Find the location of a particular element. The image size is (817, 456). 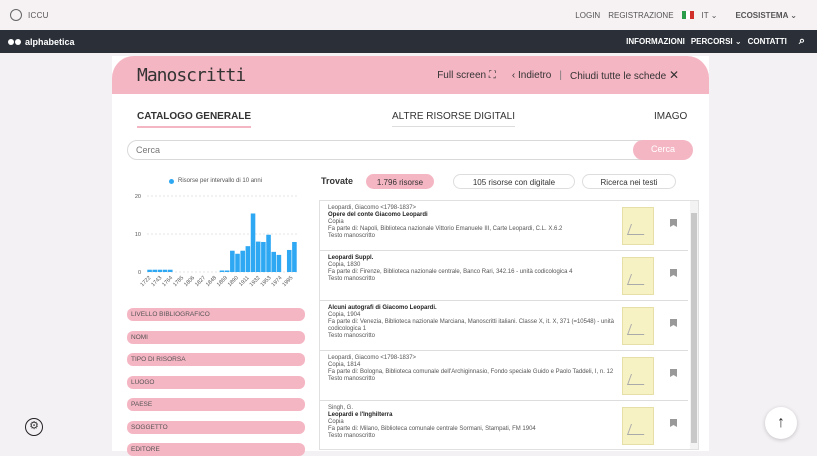

tab-imago: IMAGO is located at coordinates (670, 118).